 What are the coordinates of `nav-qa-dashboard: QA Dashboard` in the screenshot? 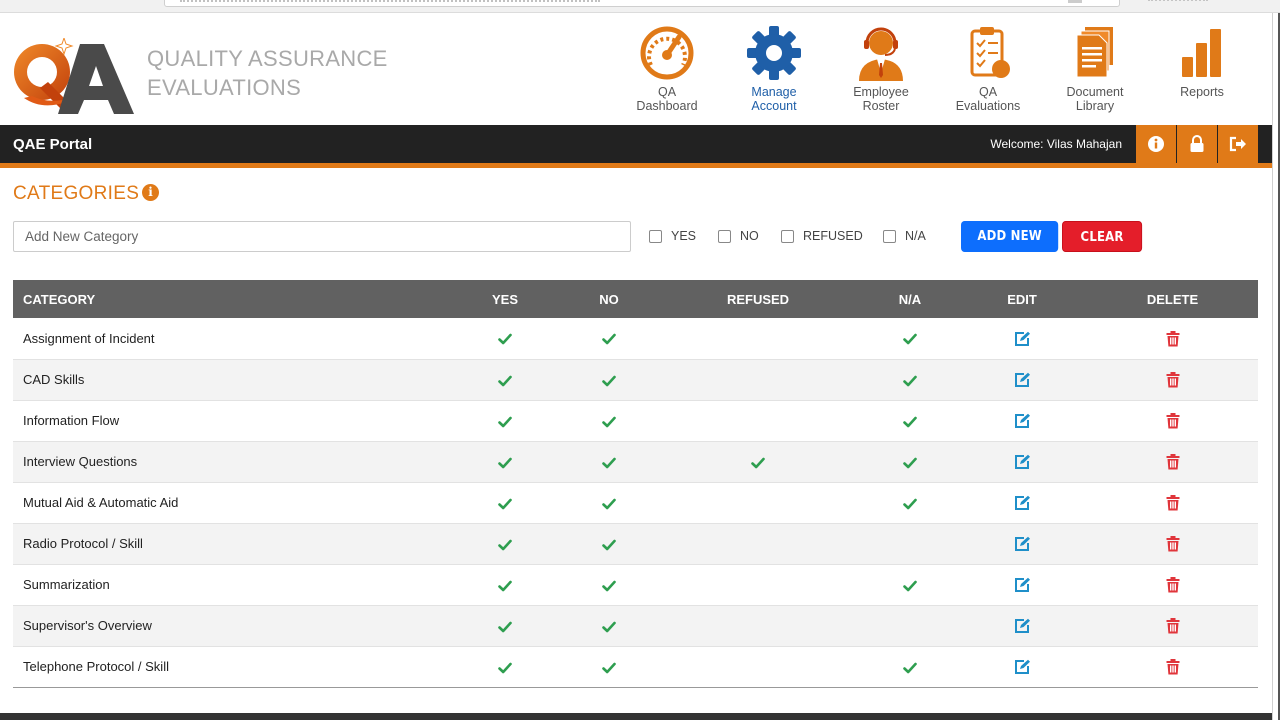 It's located at (667, 69).